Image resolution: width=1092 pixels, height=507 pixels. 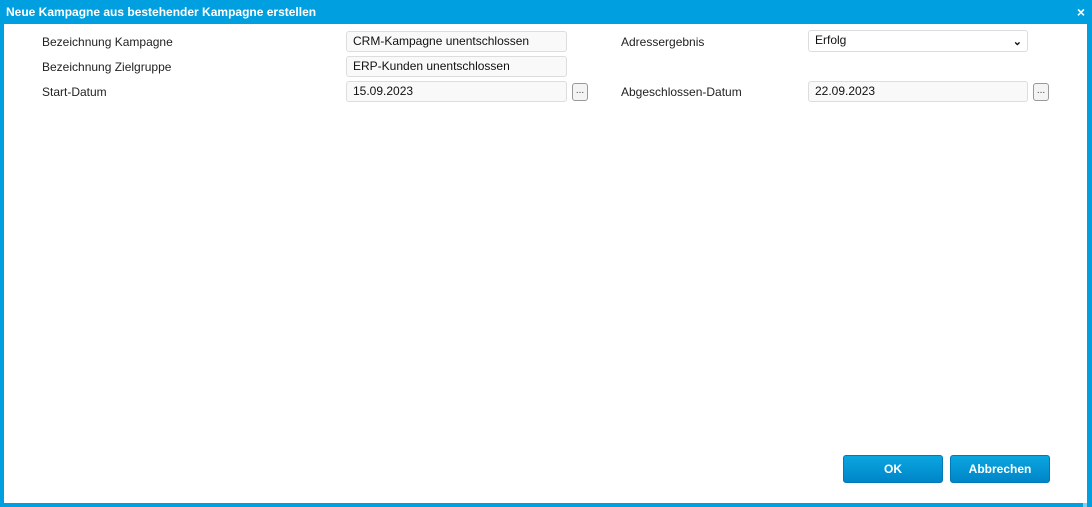 I want to click on chevron-down-icon: ⌄, so click(x=1017, y=42).